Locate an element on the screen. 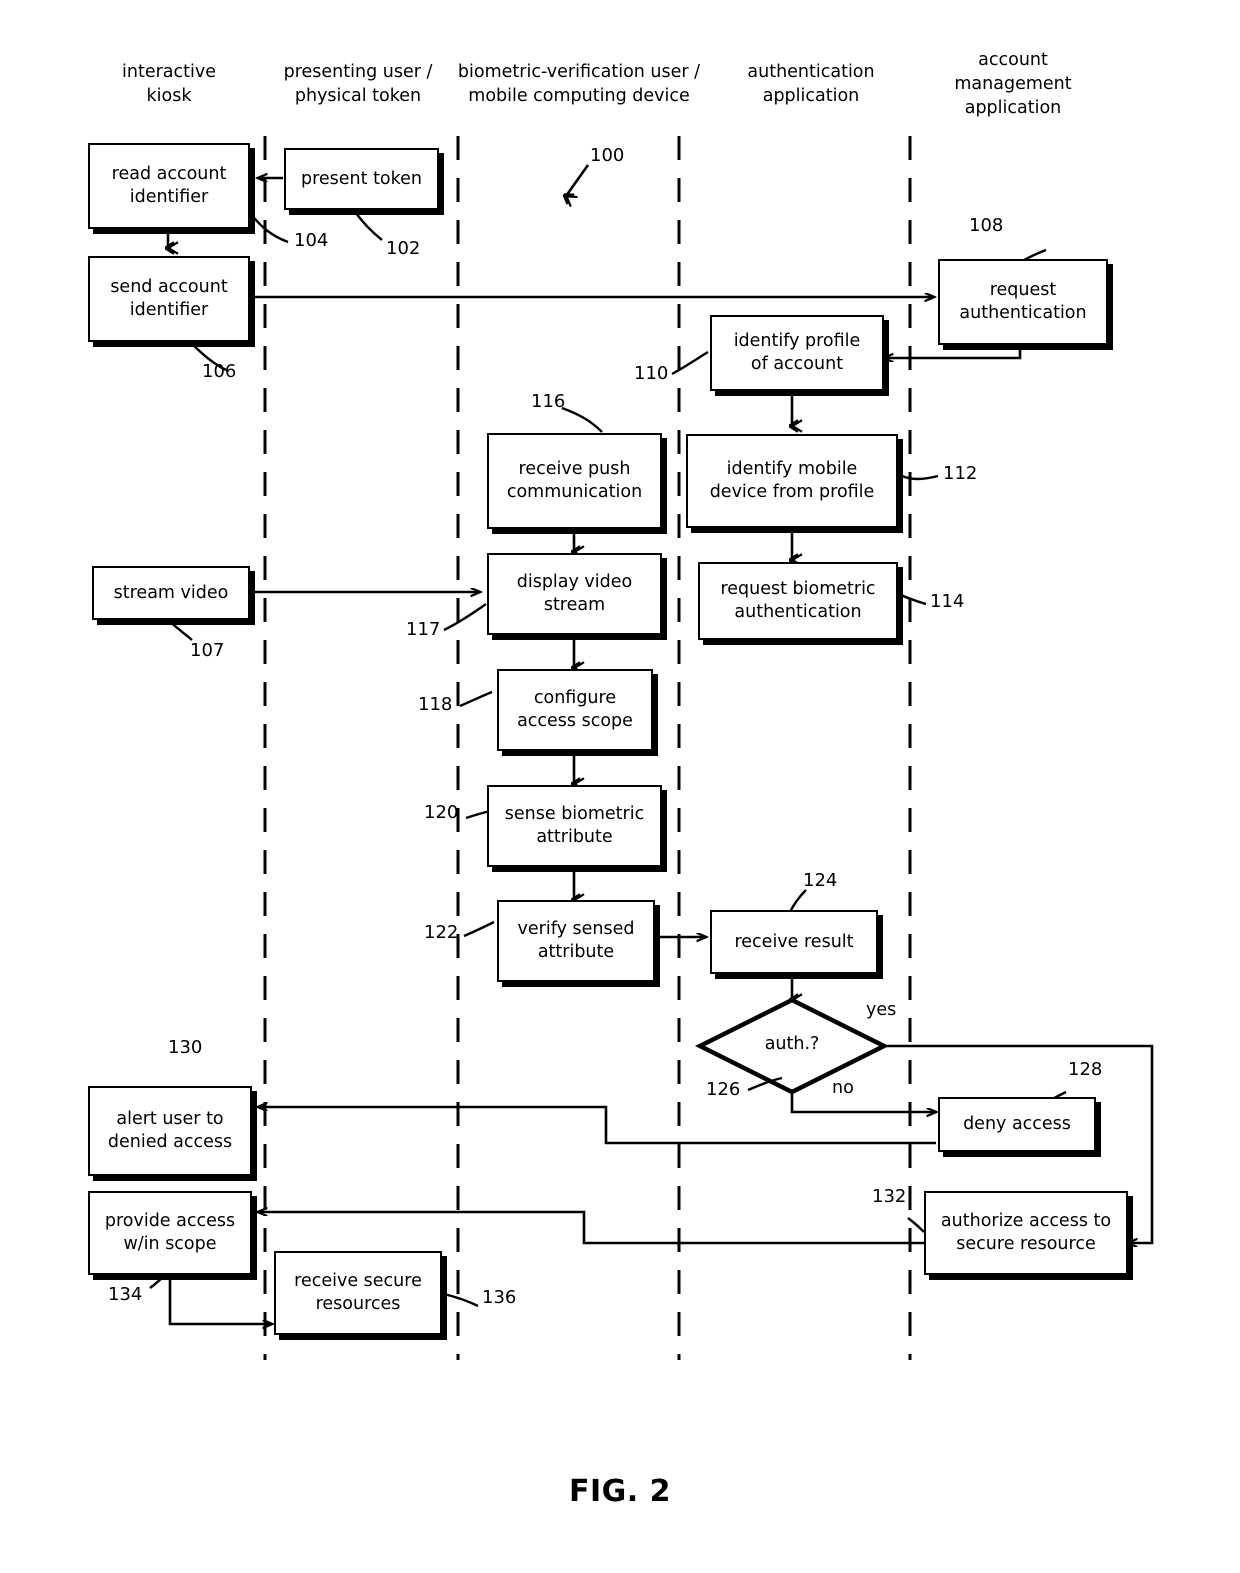 This screenshot has height=1573, width=1240. node-request-biometric-authentication: request biometric authentication is located at coordinates (798, 601).